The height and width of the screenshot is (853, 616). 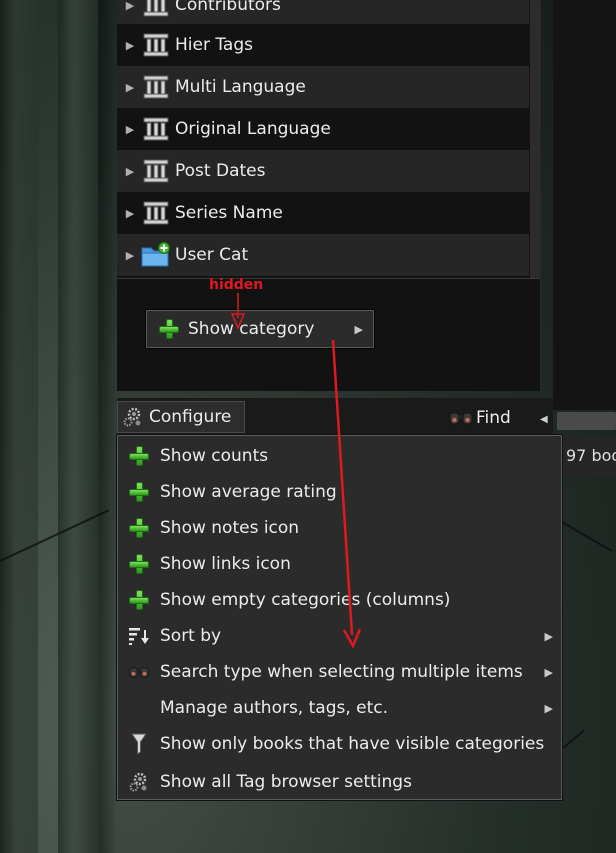 I want to click on annotation-arrow-line, so click(x=342, y=487).